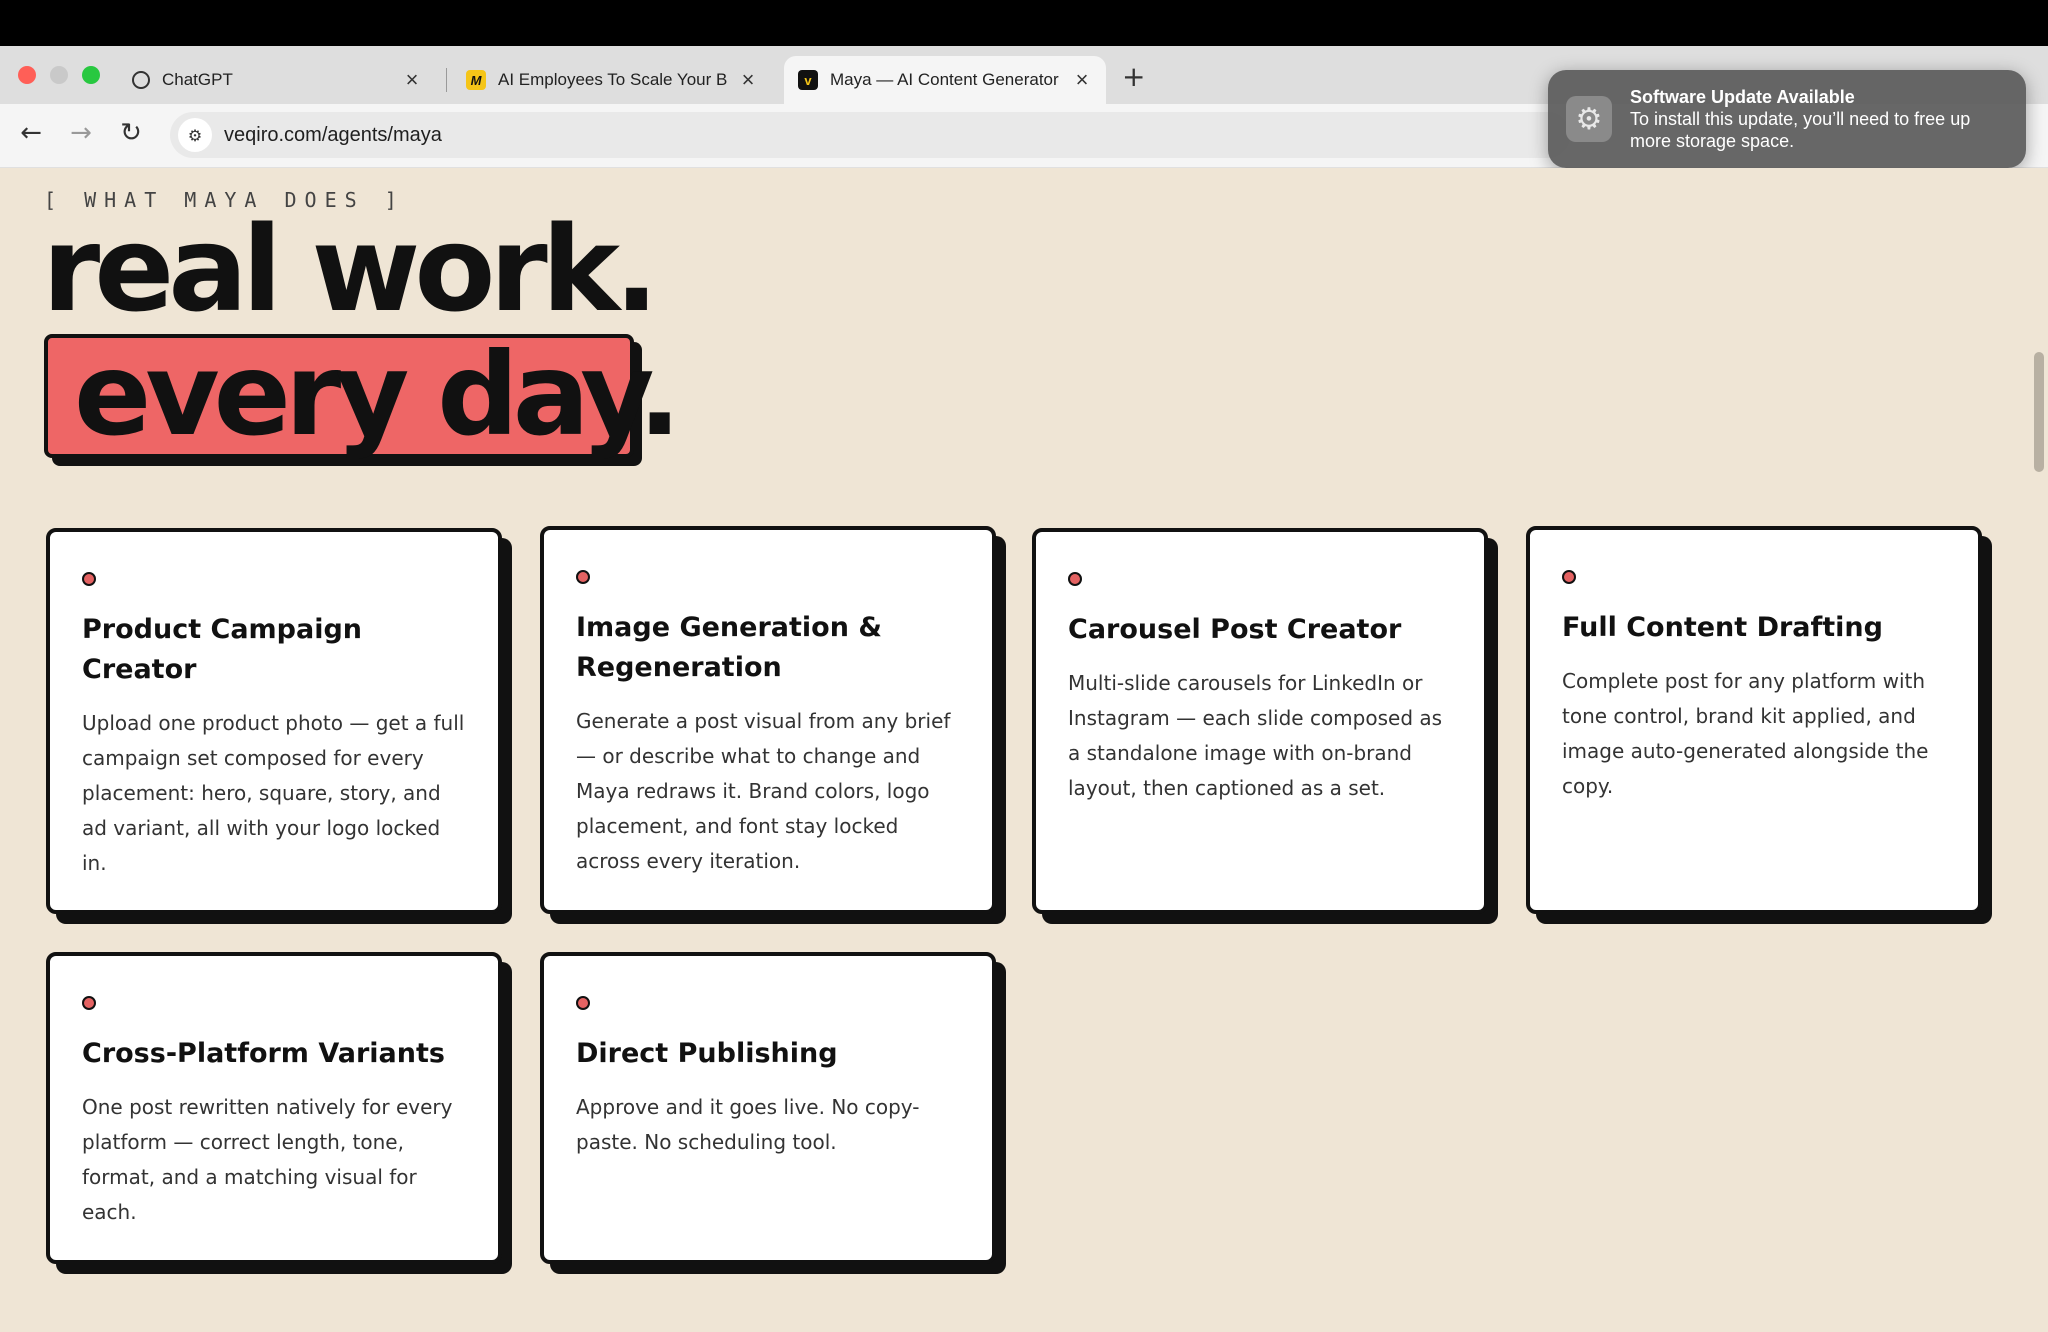 The image size is (2048, 1332). Describe the element at coordinates (59, 75) in the screenshot. I see `minimize-window-button` at that location.